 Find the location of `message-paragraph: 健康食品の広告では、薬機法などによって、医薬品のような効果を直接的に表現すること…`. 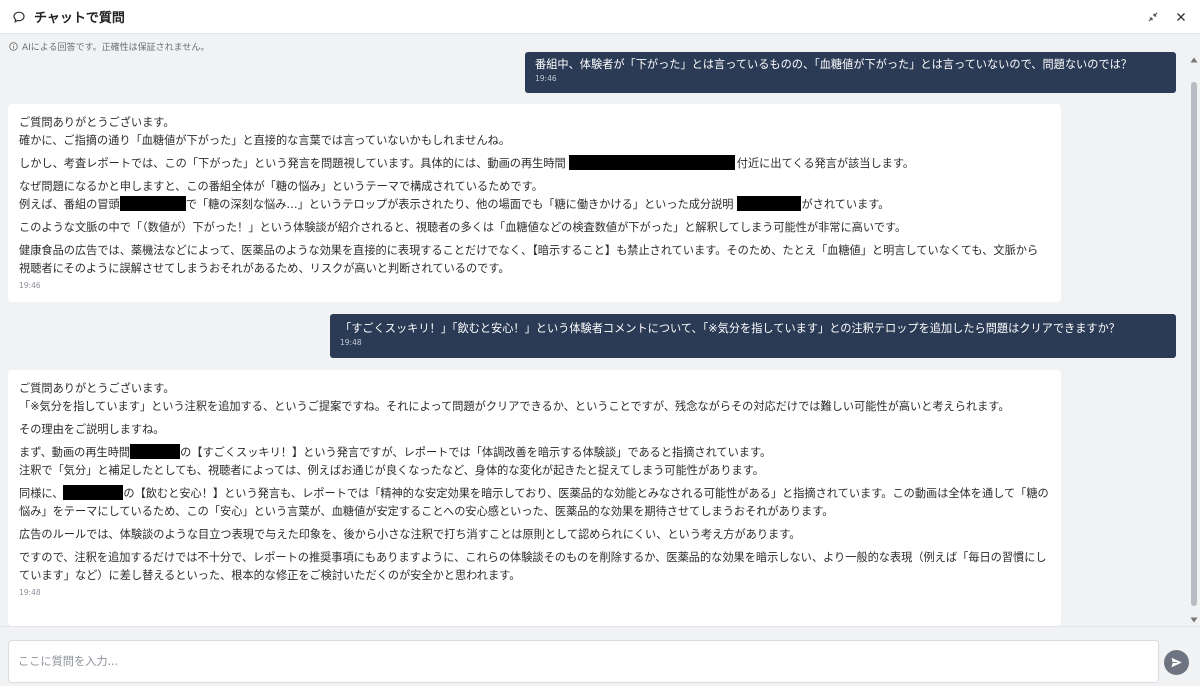

message-paragraph: 健康食品の広告では、薬機法などによって、医薬品のような効果を直接的に表現すること… is located at coordinates (529, 259).